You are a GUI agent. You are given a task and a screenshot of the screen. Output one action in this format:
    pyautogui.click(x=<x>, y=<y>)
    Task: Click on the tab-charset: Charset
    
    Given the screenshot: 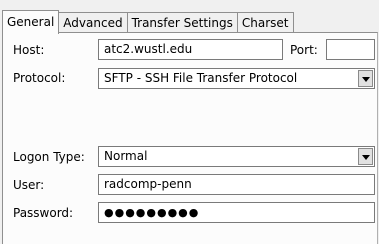 What is the action you would take?
    pyautogui.click(x=265, y=22)
    